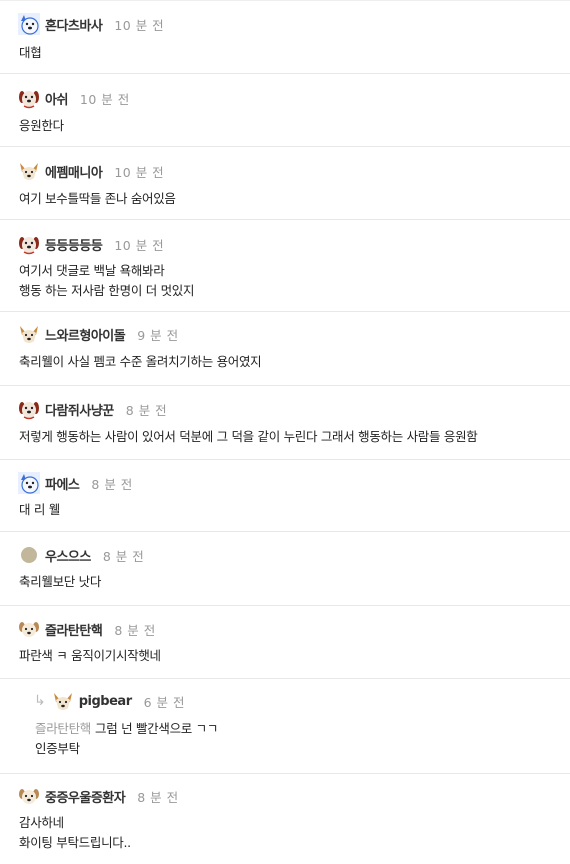 The image size is (570, 864). What do you see at coordinates (57, 748) in the screenshot?
I see `comment-line: 인증부탁` at bounding box center [57, 748].